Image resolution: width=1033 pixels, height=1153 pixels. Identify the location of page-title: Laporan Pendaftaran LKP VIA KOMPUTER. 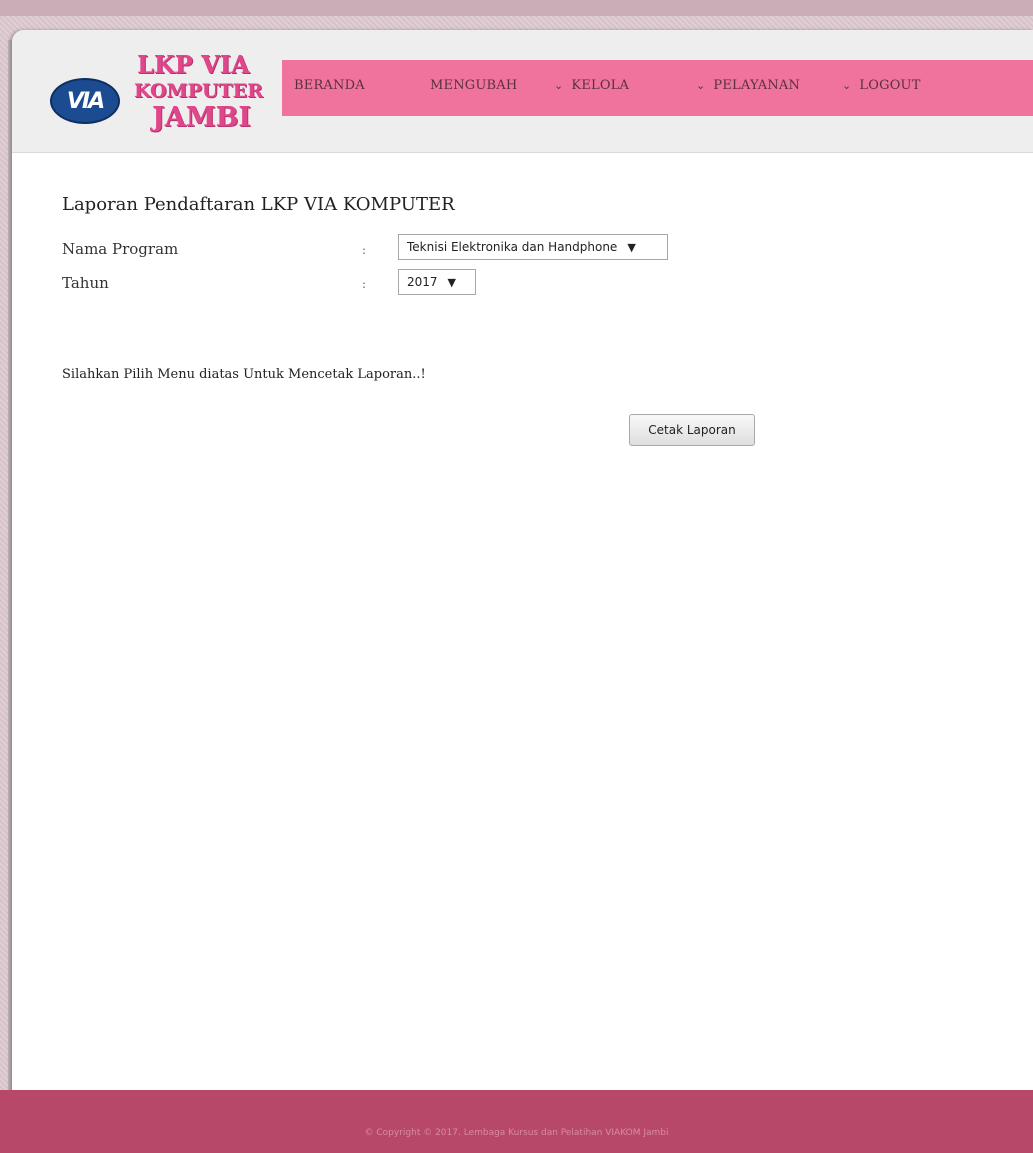
(258, 204).